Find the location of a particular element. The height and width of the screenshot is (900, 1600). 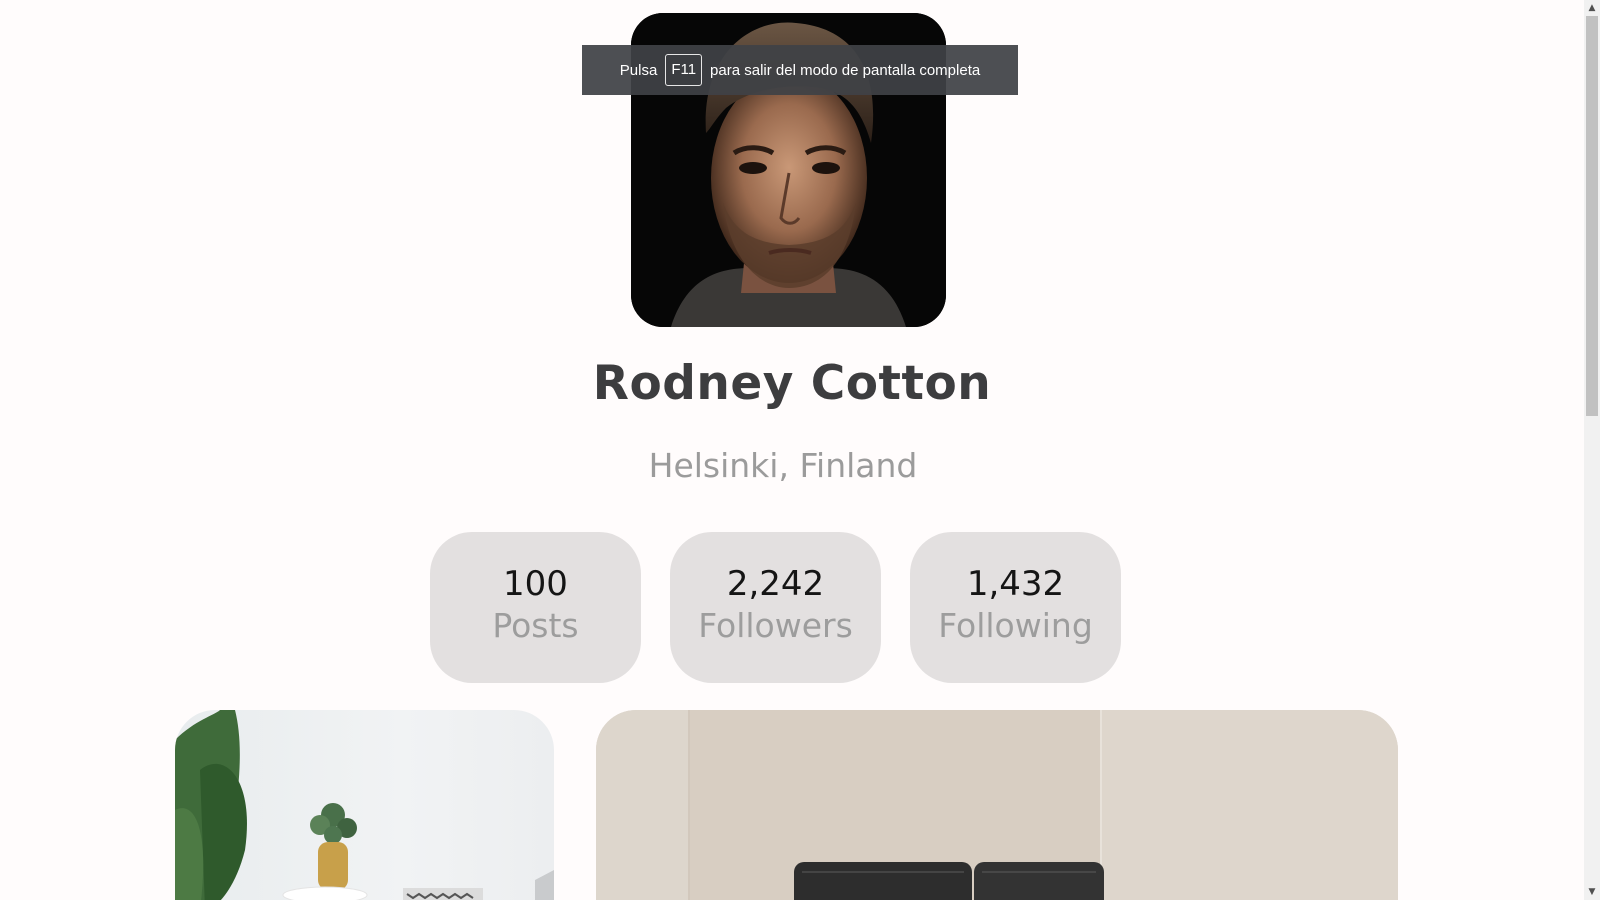

scroll-down-icon: ▼ is located at coordinates (1592, 892).